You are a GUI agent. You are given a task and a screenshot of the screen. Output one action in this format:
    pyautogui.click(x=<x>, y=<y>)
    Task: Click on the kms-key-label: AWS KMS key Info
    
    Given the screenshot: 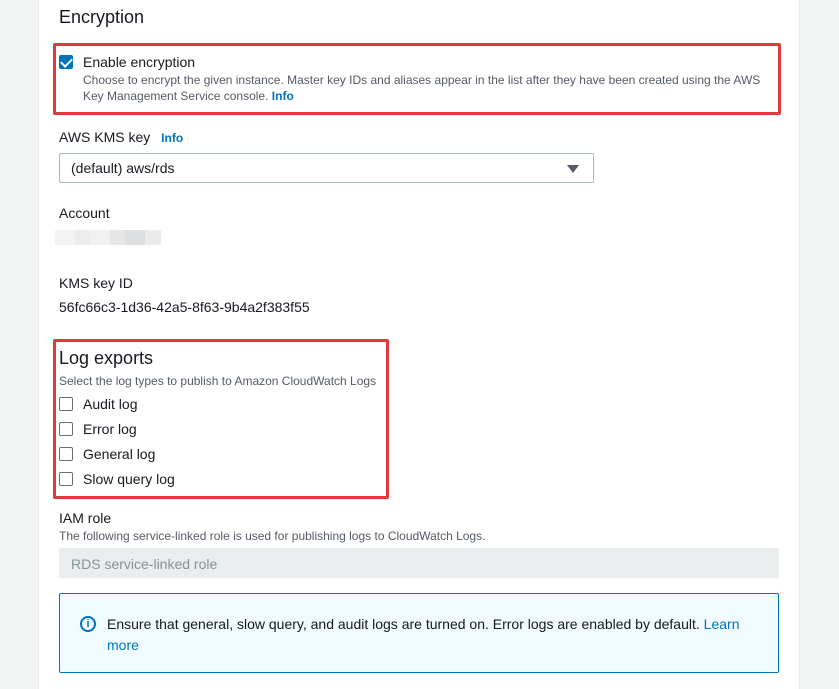 What is the action you would take?
    pyautogui.click(x=121, y=137)
    